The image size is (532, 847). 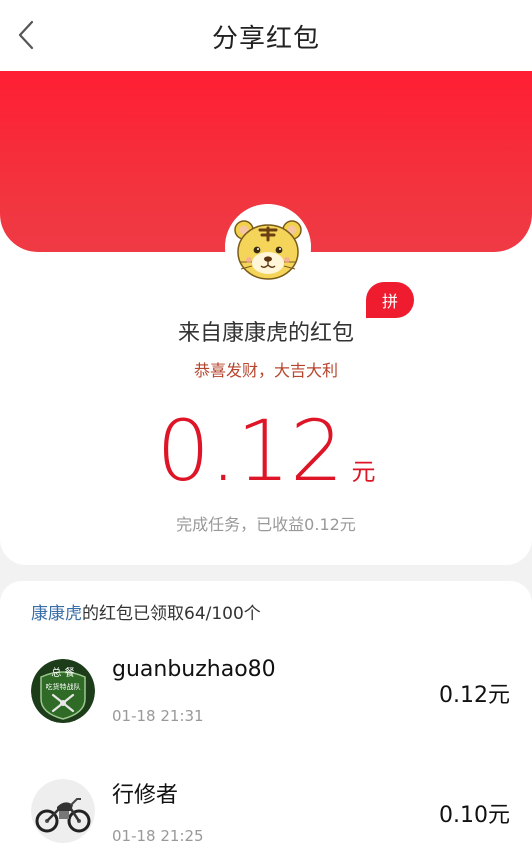 I want to click on amount-unit: 元, so click(x=363, y=472).